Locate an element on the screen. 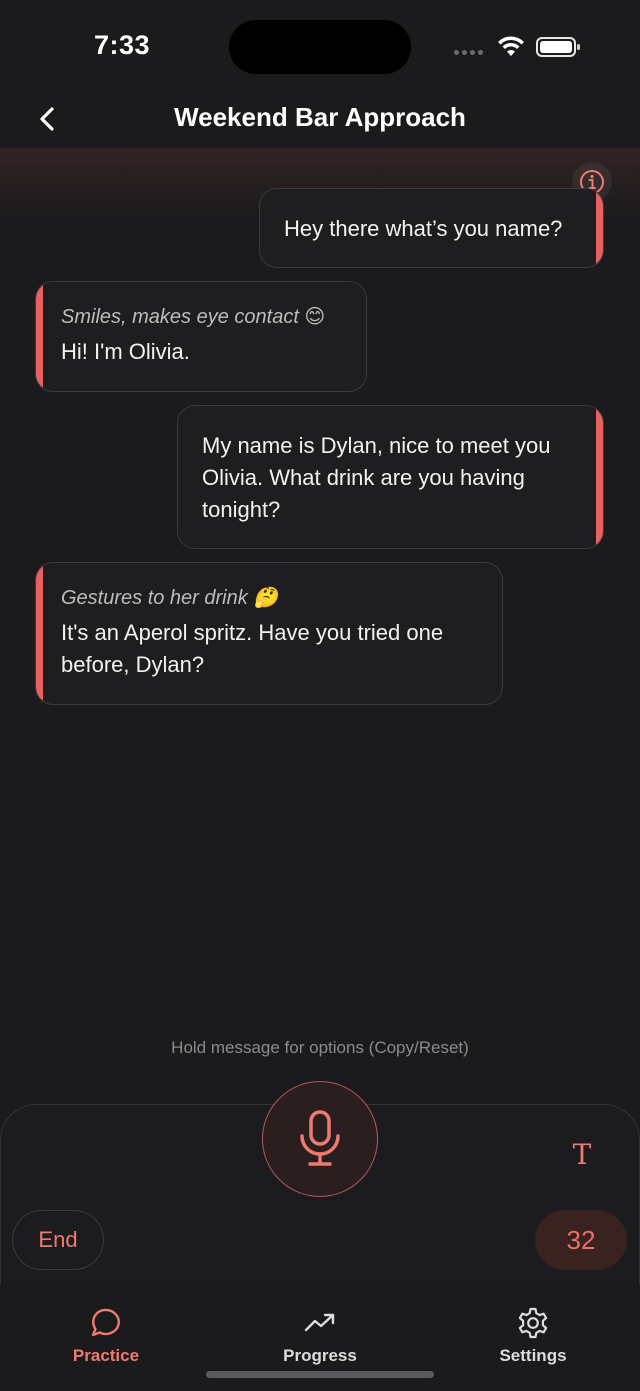  user-message: Hey there what’s you name? is located at coordinates (431, 228).